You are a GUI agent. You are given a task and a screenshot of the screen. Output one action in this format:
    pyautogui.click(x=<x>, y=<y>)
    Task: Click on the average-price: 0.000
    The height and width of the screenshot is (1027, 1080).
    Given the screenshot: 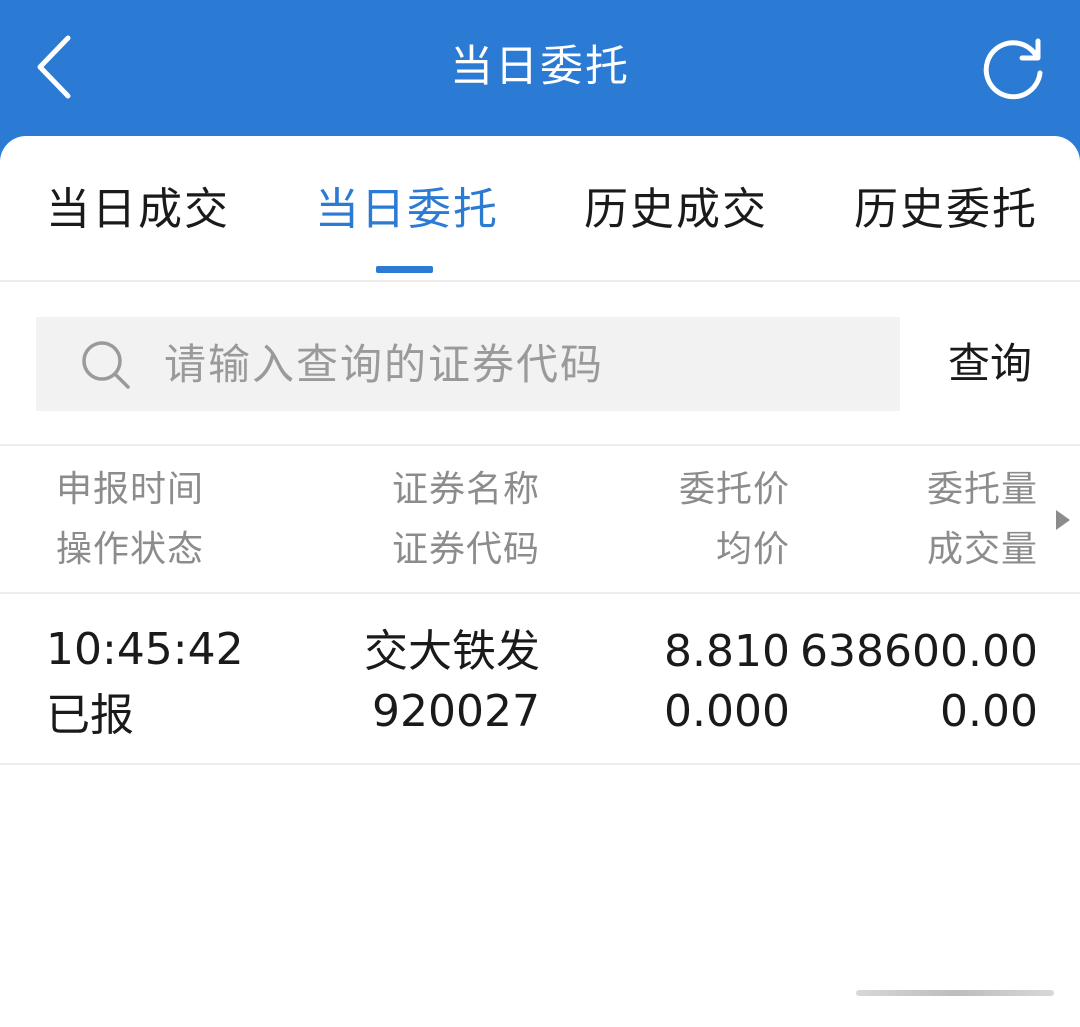 What is the action you would take?
    pyautogui.click(x=727, y=711)
    